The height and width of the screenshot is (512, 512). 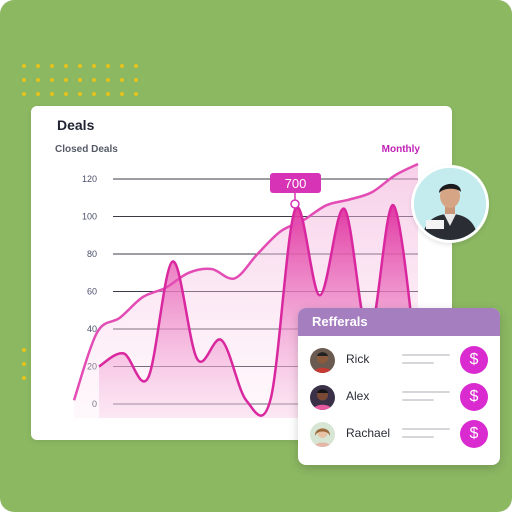 What do you see at coordinates (368, 433) in the screenshot?
I see `referral-name: Rachael` at bounding box center [368, 433].